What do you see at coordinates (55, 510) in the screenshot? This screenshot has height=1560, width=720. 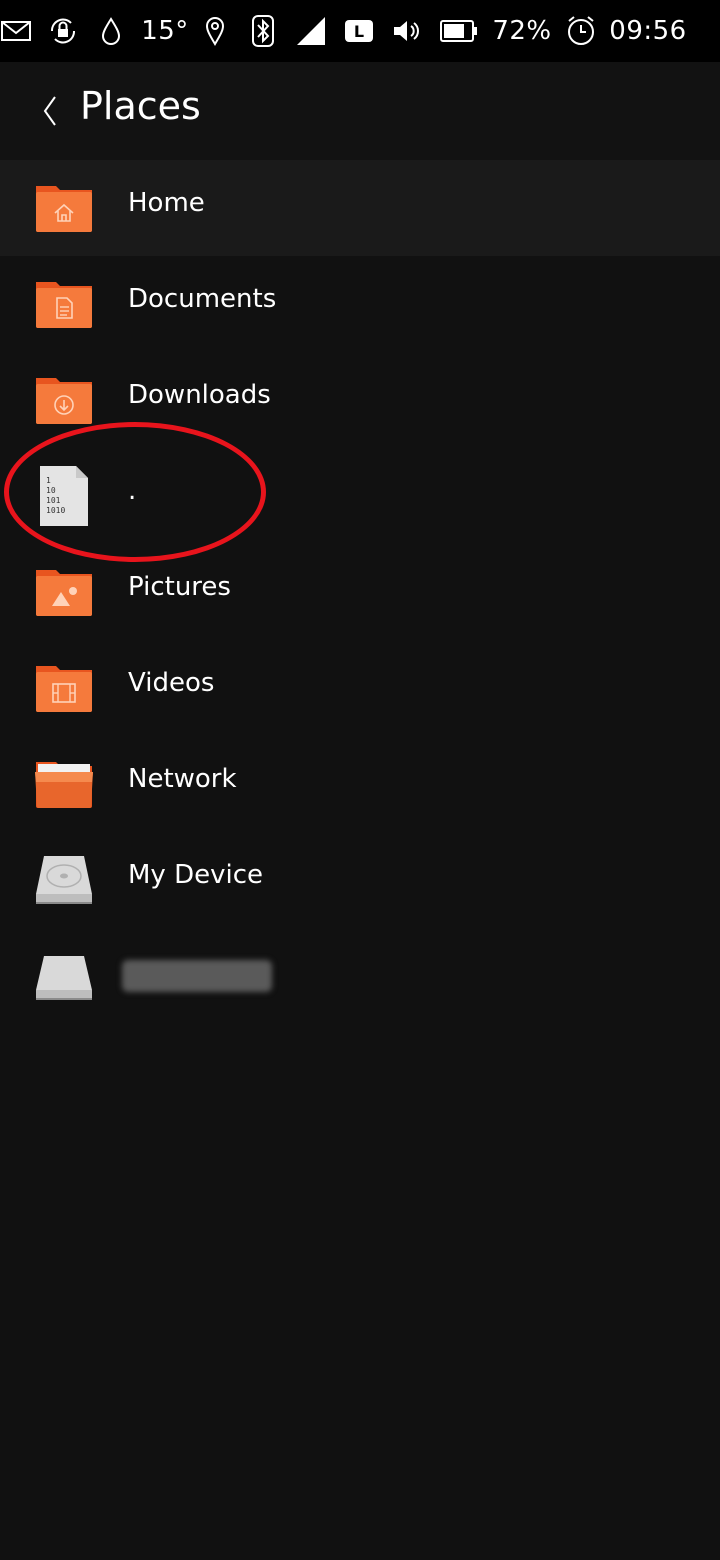 I see `svg-text: 1010` at bounding box center [55, 510].